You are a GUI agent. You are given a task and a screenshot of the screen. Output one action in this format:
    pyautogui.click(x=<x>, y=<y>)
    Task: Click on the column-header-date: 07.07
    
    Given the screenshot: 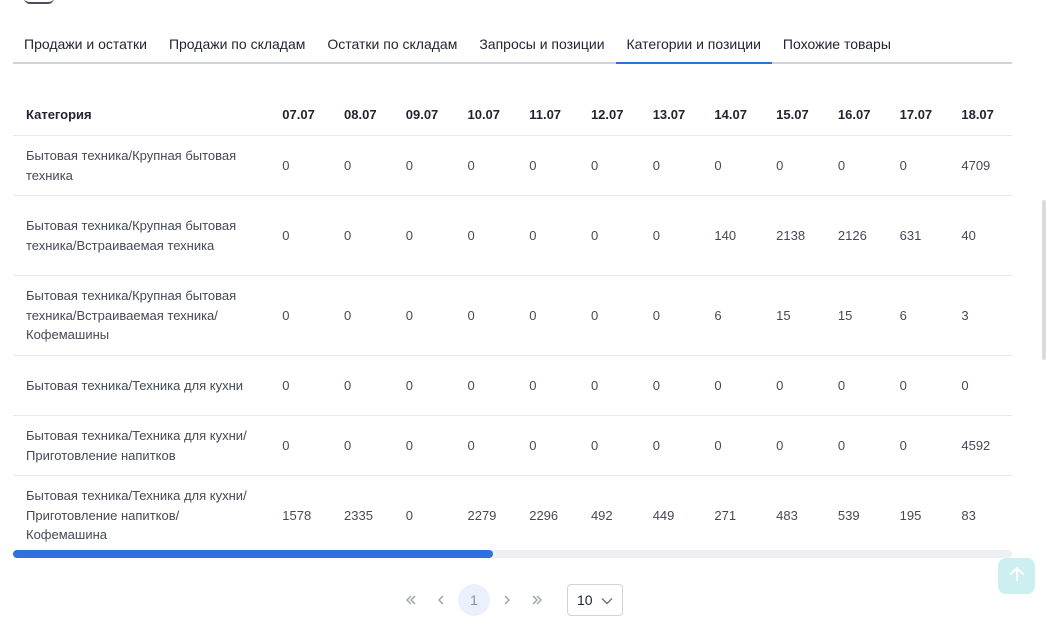 What is the action you would take?
    pyautogui.click(x=301, y=115)
    